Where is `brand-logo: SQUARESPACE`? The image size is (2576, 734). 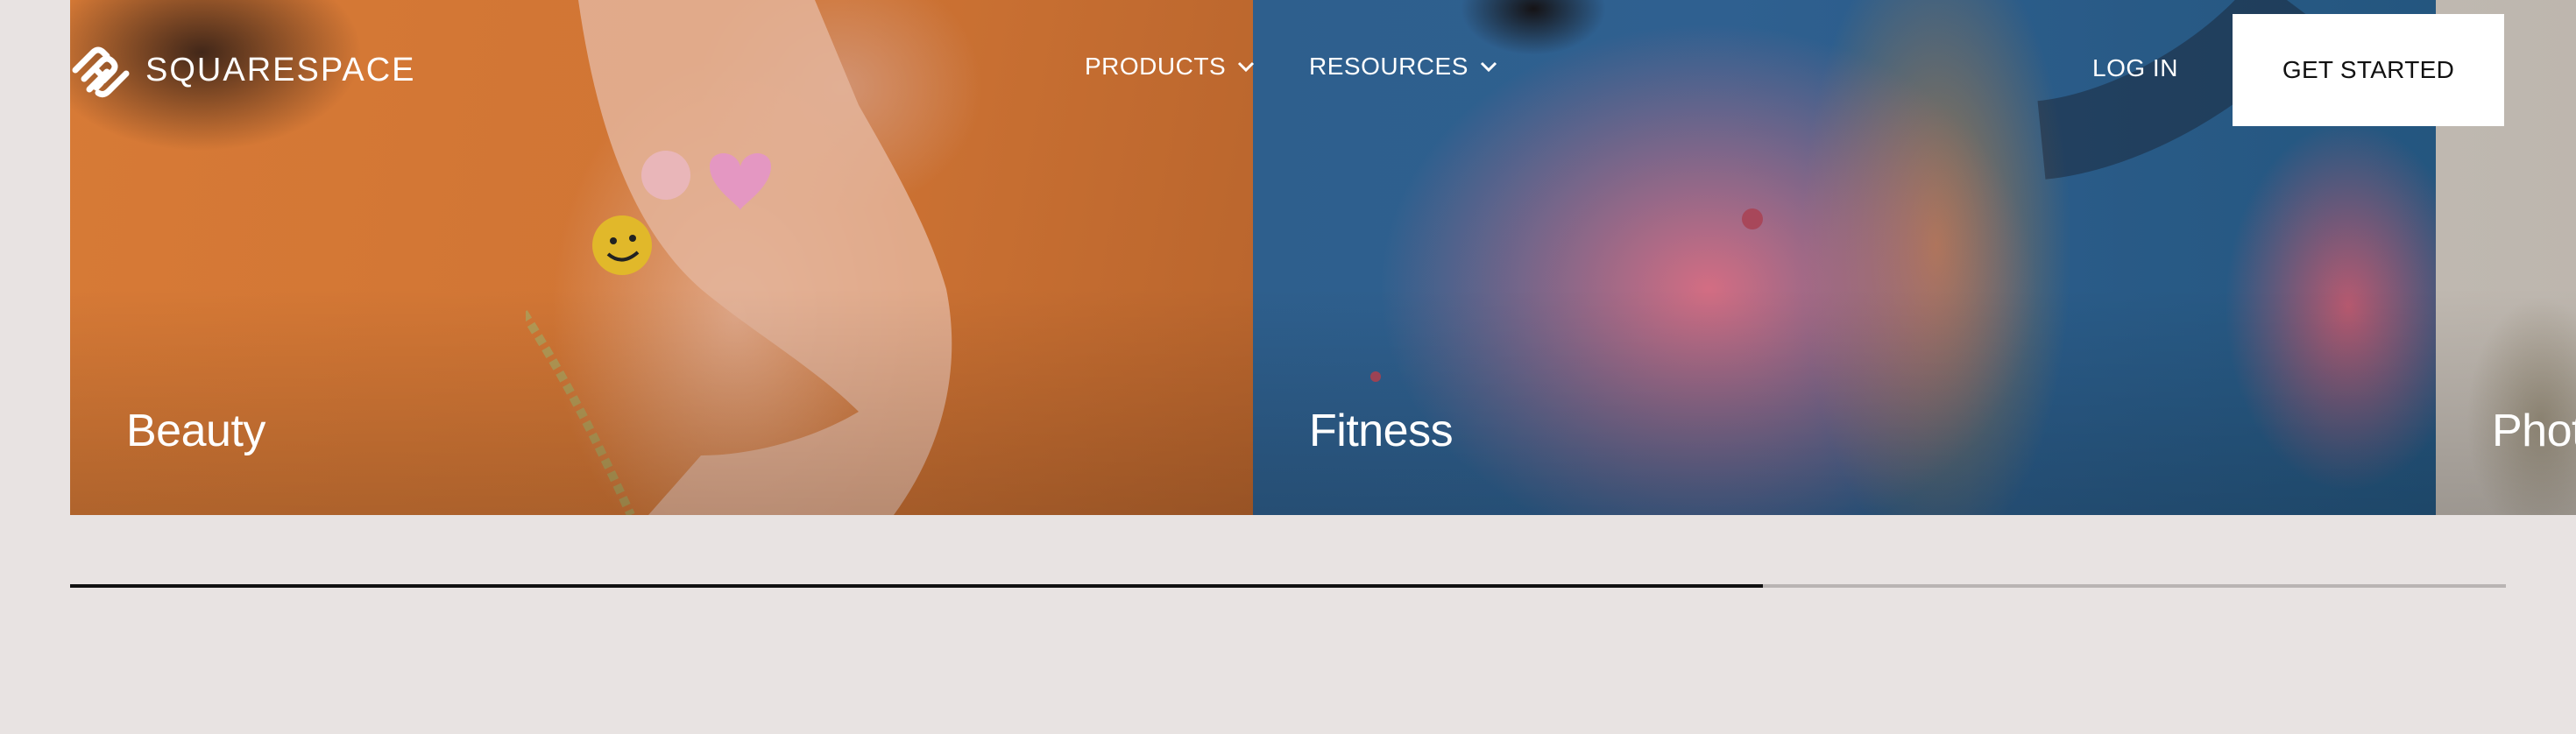
brand-logo: SQUARESPACE is located at coordinates (241, 70).